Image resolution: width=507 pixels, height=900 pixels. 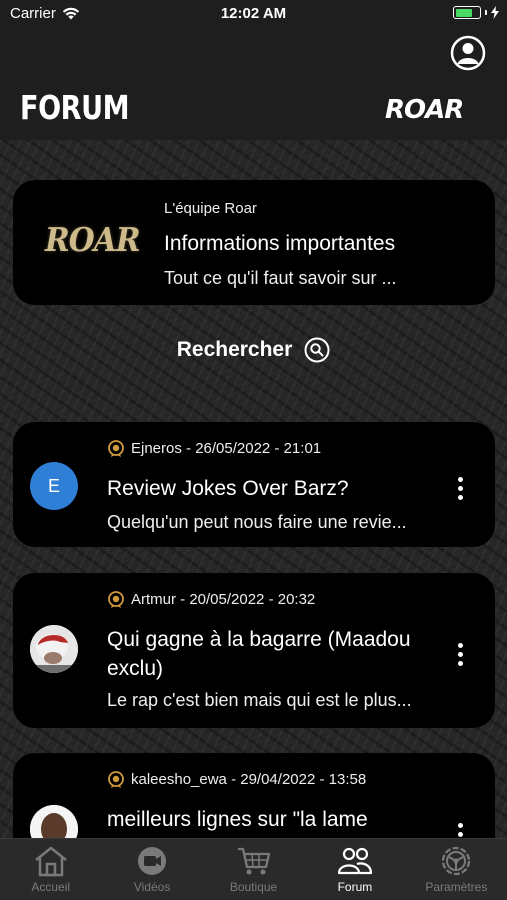 What do you see at coordinates (456, 887) in the screenshot?
I see `tab-label: Paramètres` at bounding box center [456, 887].